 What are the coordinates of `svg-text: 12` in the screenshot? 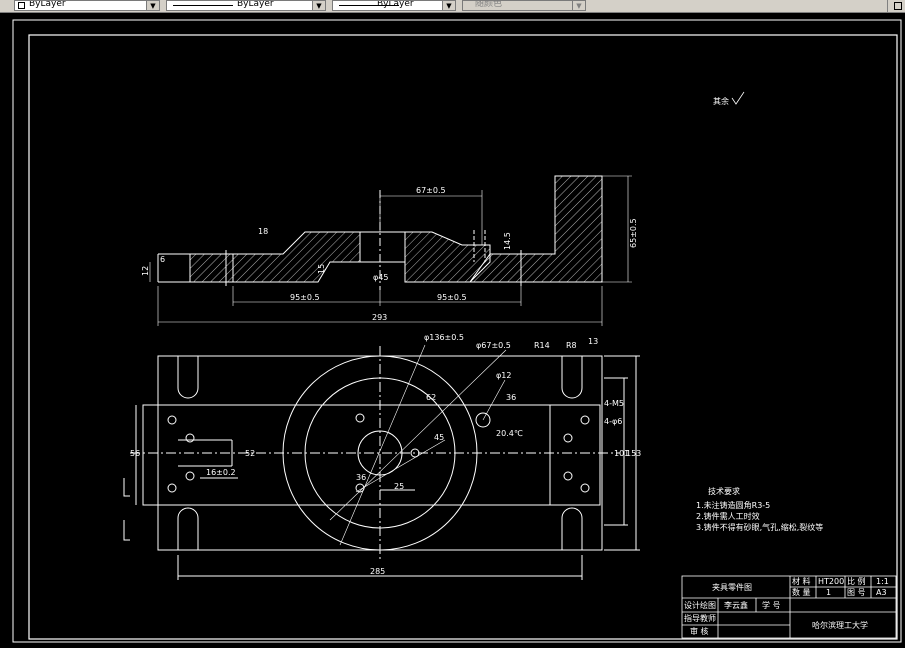 It's located at (145, 271).